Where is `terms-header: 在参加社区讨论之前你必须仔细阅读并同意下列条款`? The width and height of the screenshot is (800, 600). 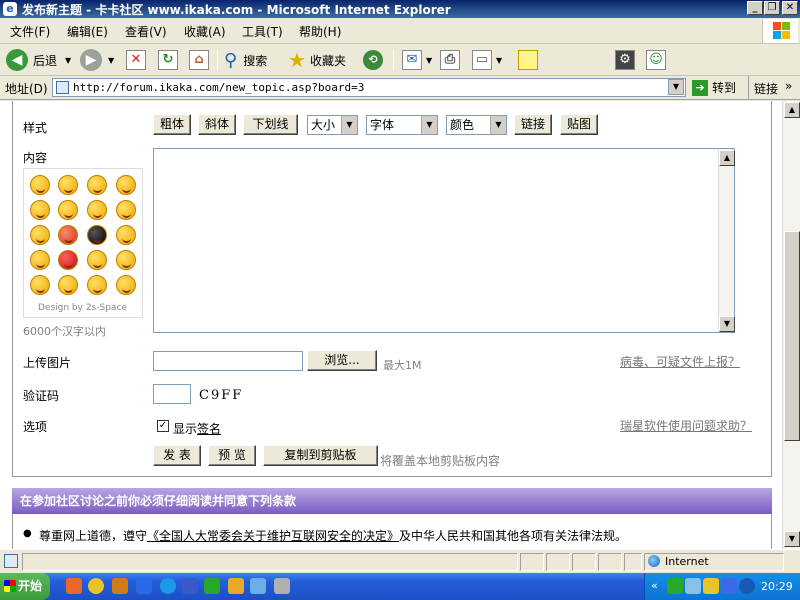 terms-header: 在参加社区讨论之前你必须仔细阅读并同意下列条款 is located at coordinates (392, 501).